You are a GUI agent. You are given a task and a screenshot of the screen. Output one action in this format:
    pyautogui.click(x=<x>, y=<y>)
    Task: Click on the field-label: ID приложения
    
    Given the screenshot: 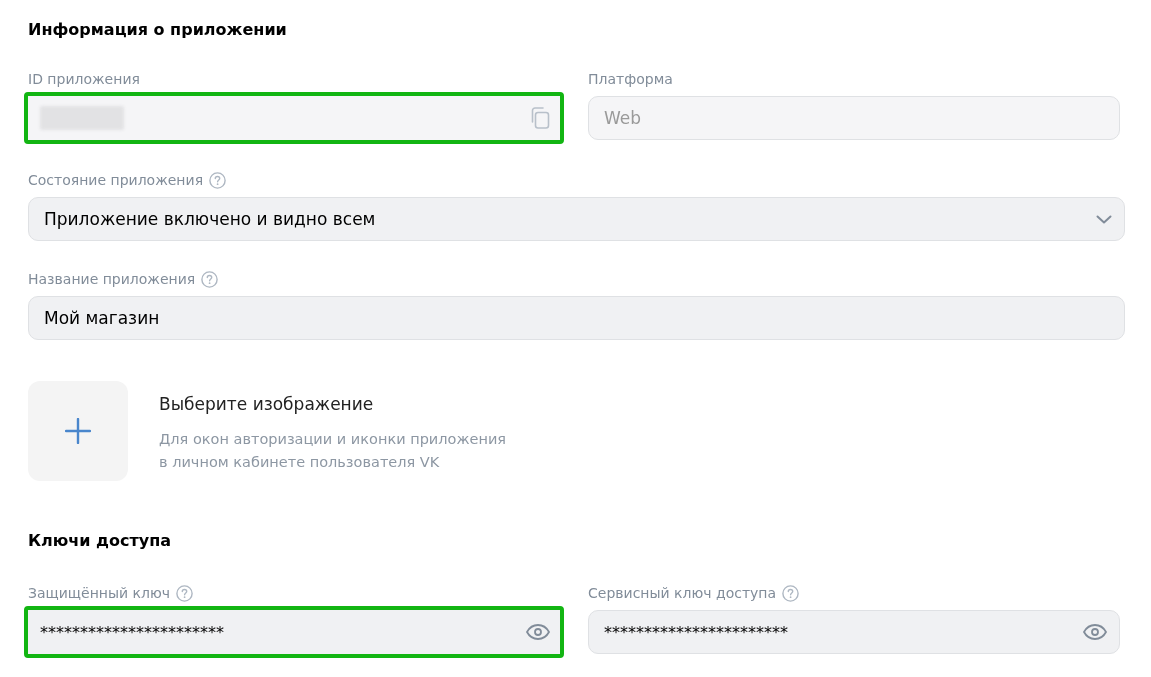 What is the action you would take?
    pyautogui.click(x=84, y=79)
    